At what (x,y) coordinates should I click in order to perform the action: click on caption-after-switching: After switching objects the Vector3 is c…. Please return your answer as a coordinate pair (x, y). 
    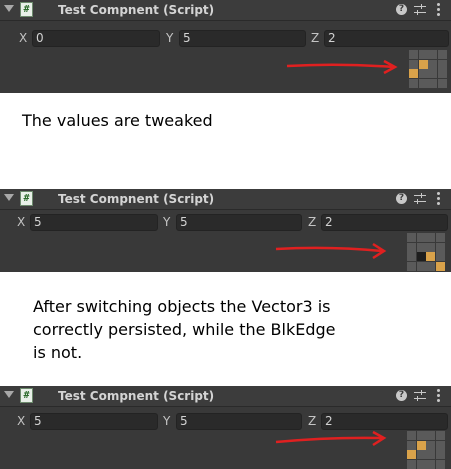
    Looking at the image, I should click on (242, 329).